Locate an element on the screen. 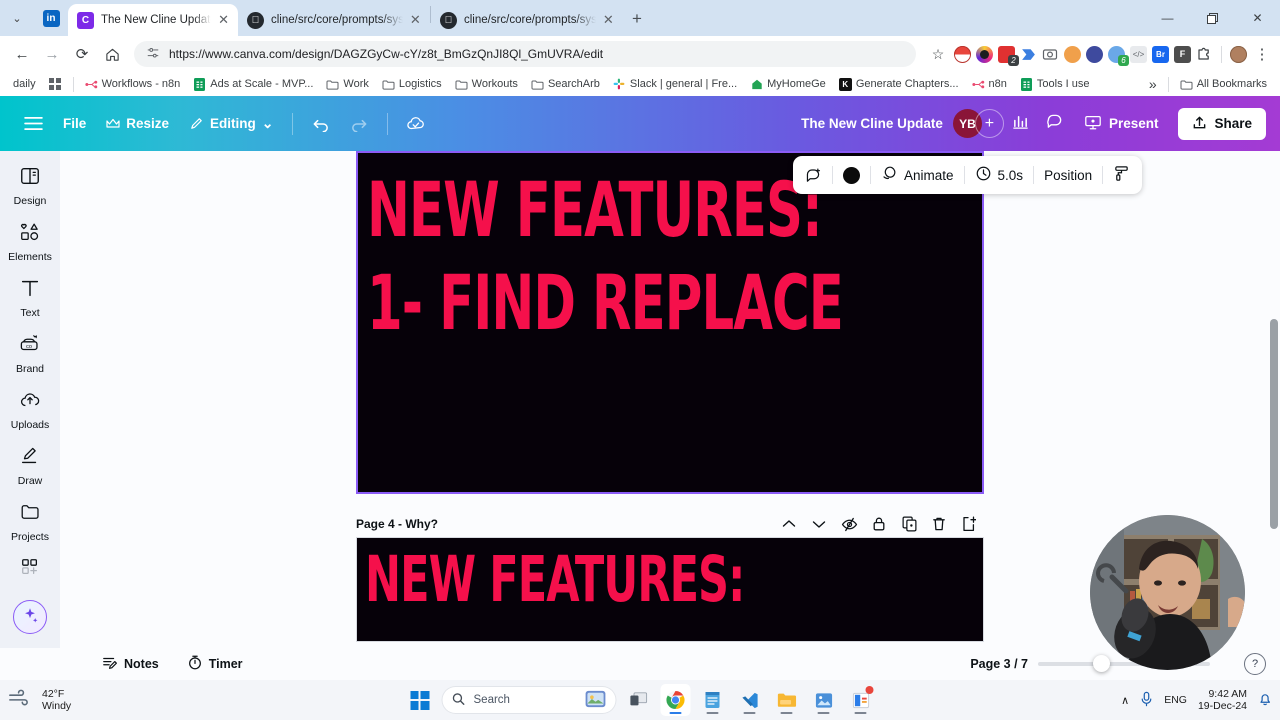 Image resolution: width=1280 pixels, height=720 pixels. start-button is located at coordinates (420, 700).